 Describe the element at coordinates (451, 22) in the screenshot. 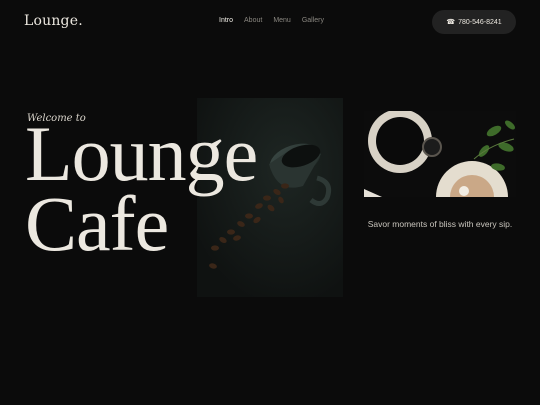

I see `phone-icon: ☎` at that location.